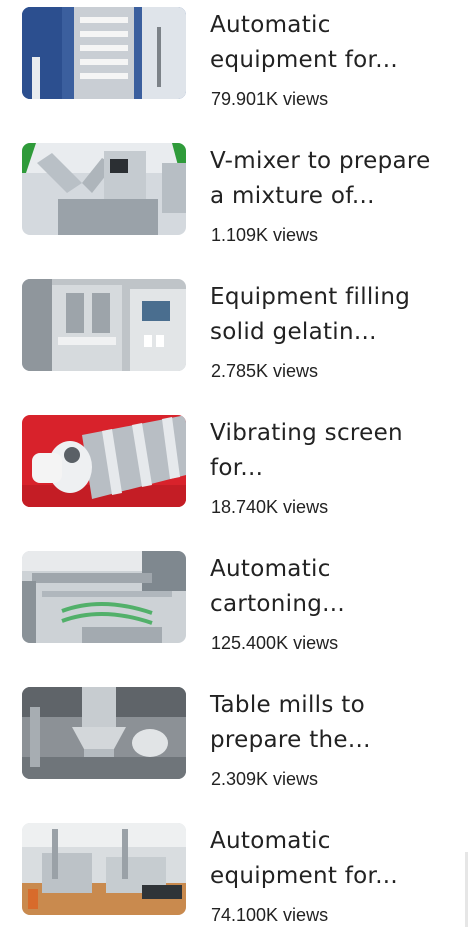 This screenshot has height=943, width=468. What do you see at coordinates (265, 779) in the screenshot?
I see `video-view-count: 2.309K views` at bounding box center [265, 779].